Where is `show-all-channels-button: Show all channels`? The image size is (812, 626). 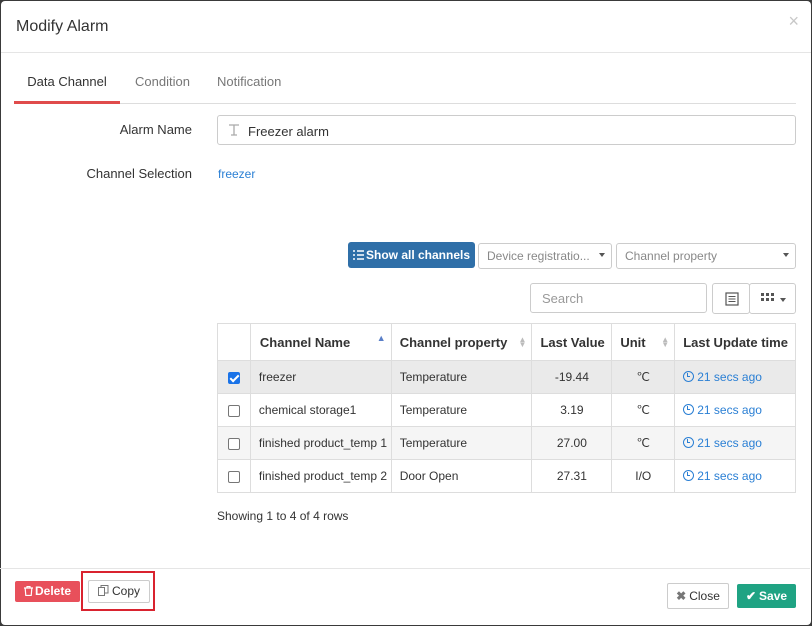
show-all-channels-button: Show all channels is located at coordinates (411, 255).